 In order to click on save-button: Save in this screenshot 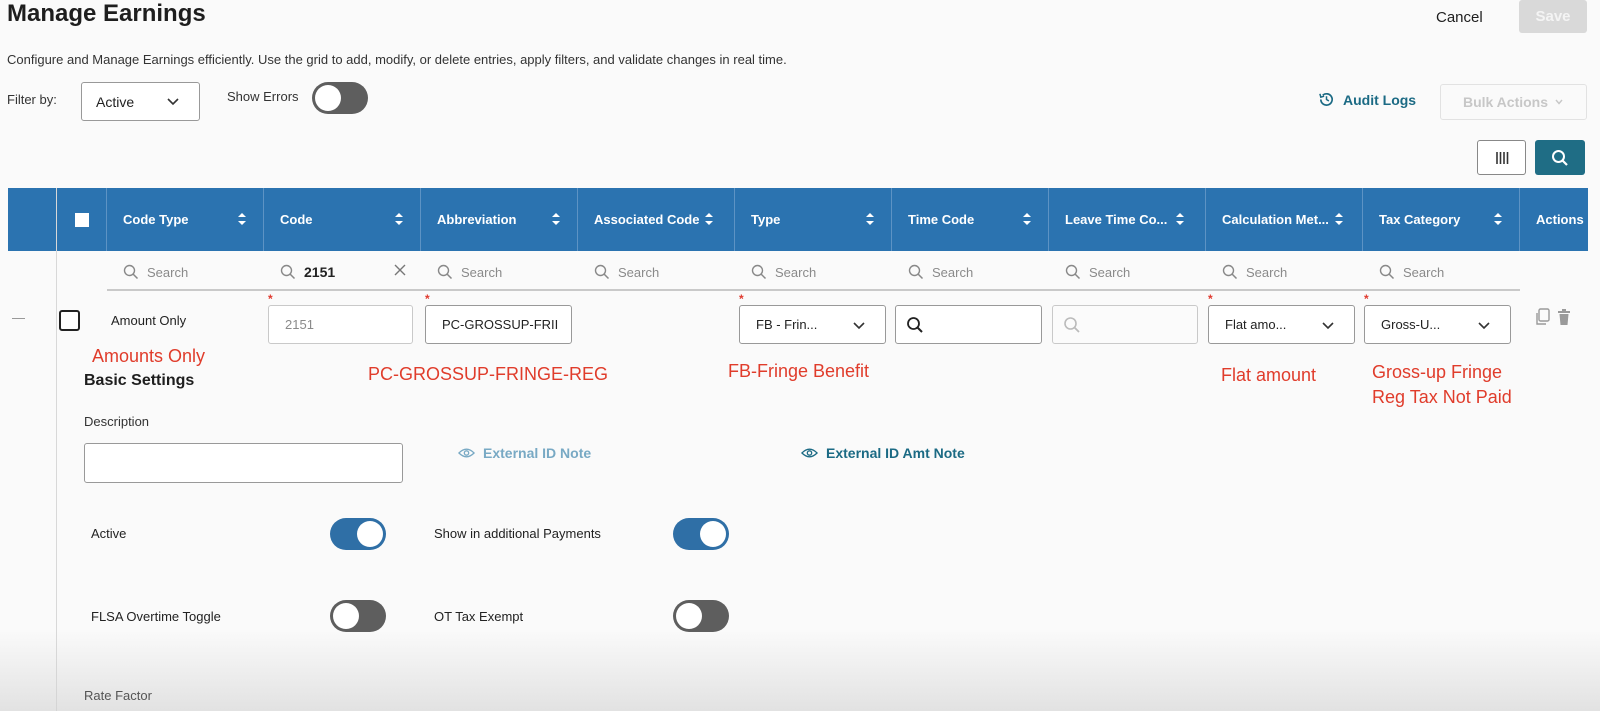, I will do `click(1553, 16)`.